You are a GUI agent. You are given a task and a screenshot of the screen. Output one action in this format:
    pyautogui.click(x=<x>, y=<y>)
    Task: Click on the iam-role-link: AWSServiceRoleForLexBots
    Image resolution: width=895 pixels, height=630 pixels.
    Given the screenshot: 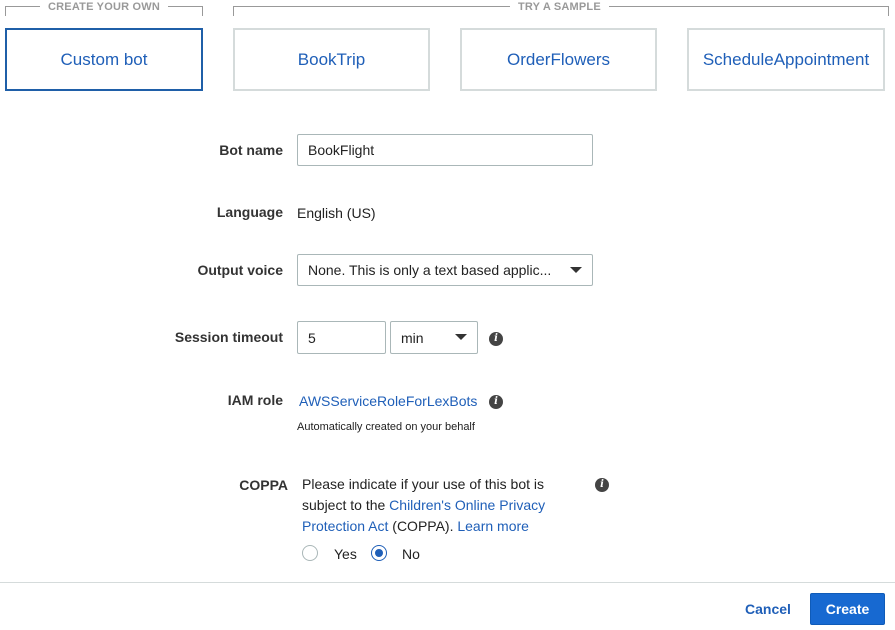 What is the action you would take?
    pyautogui.click(x=388, y=401)
    